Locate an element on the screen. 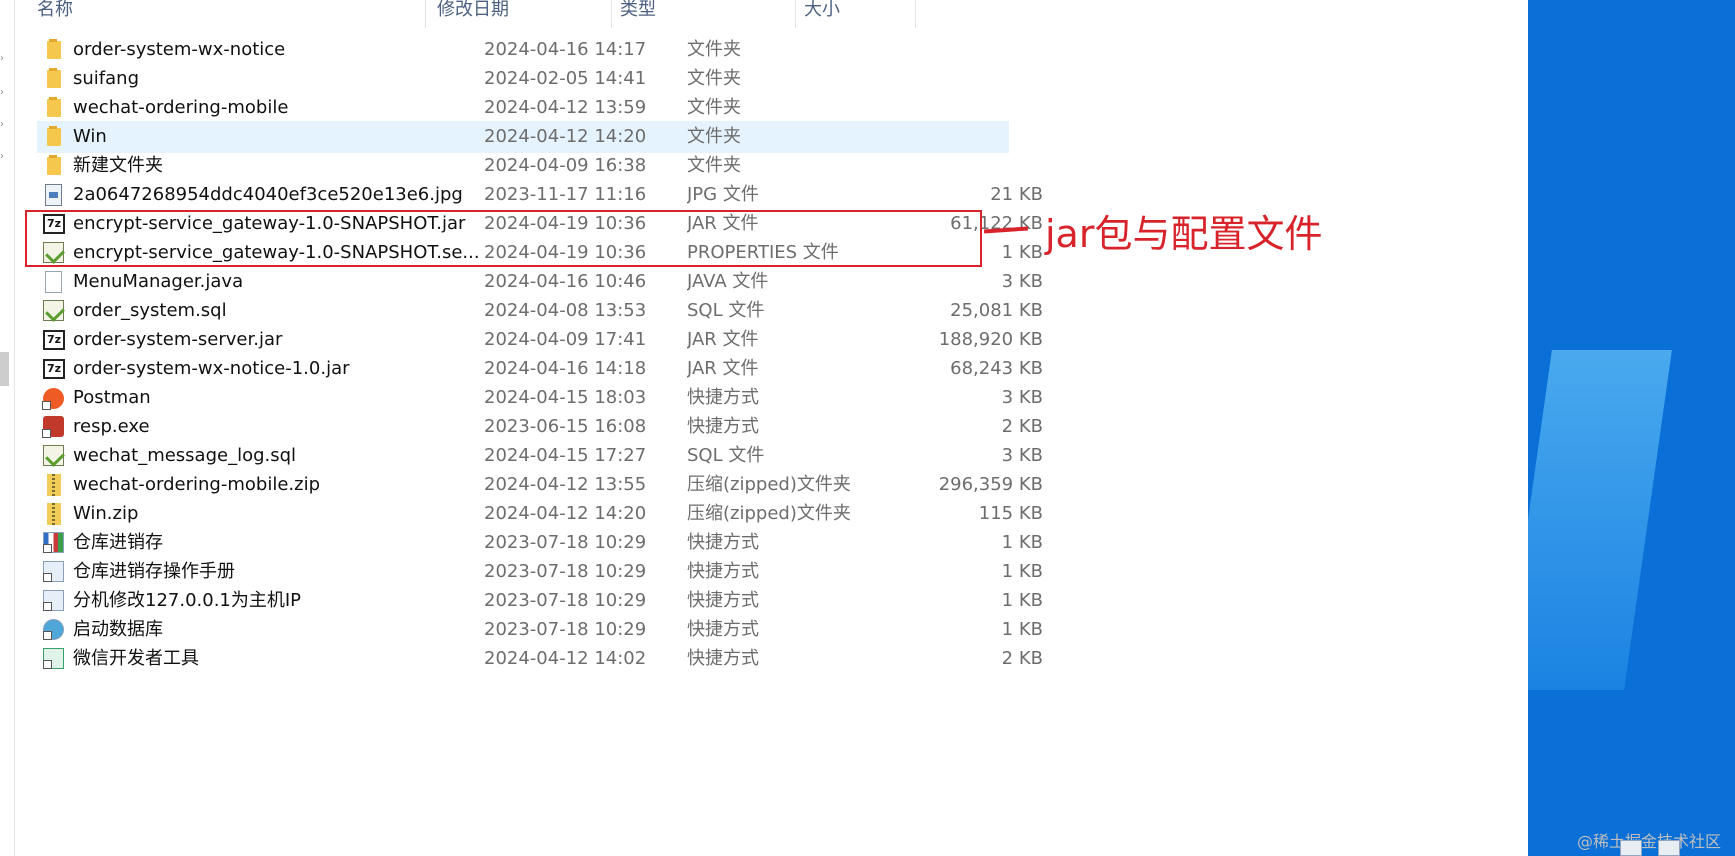 The image size is (1735, 856). file-name: wechat_message_log.sql is located at coordinates (185, 455).